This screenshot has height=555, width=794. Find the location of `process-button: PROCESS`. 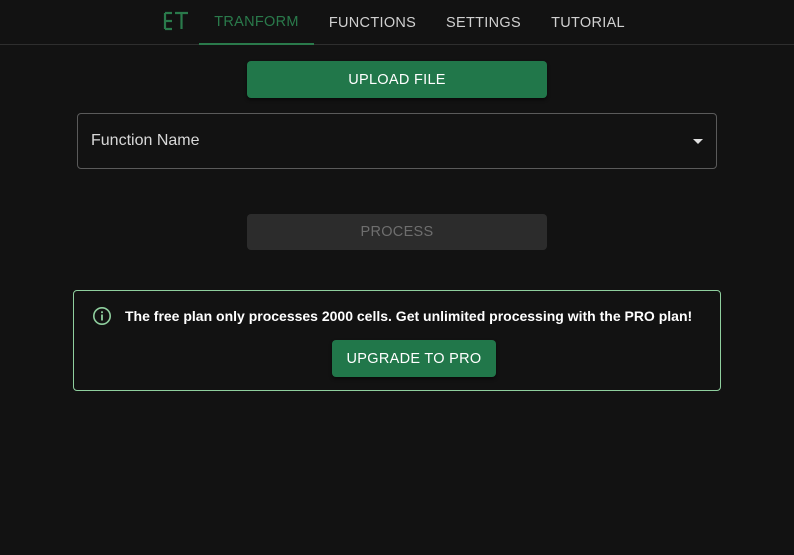

process-button: PROCESS is located at coordinates (397, 232).